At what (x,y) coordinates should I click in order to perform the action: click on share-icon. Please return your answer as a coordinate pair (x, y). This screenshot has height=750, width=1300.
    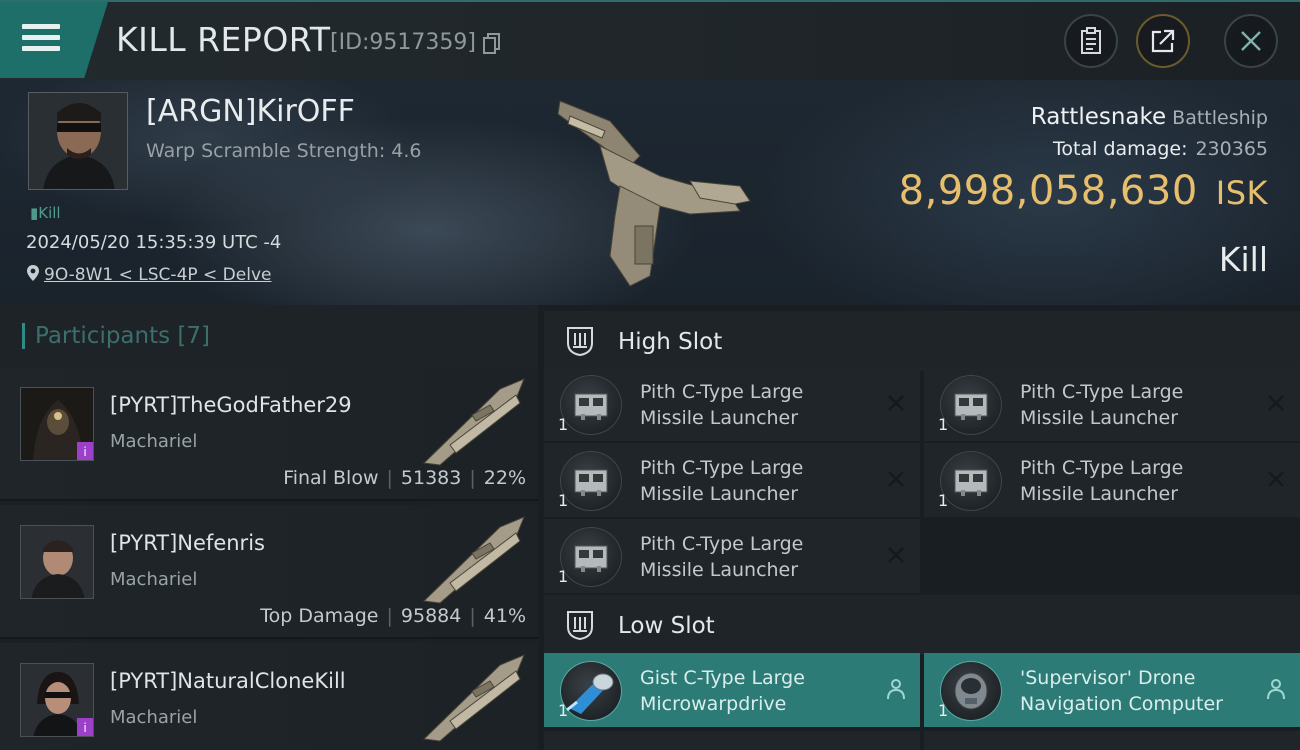
    Looking at the image, I should click on (1163, 41).